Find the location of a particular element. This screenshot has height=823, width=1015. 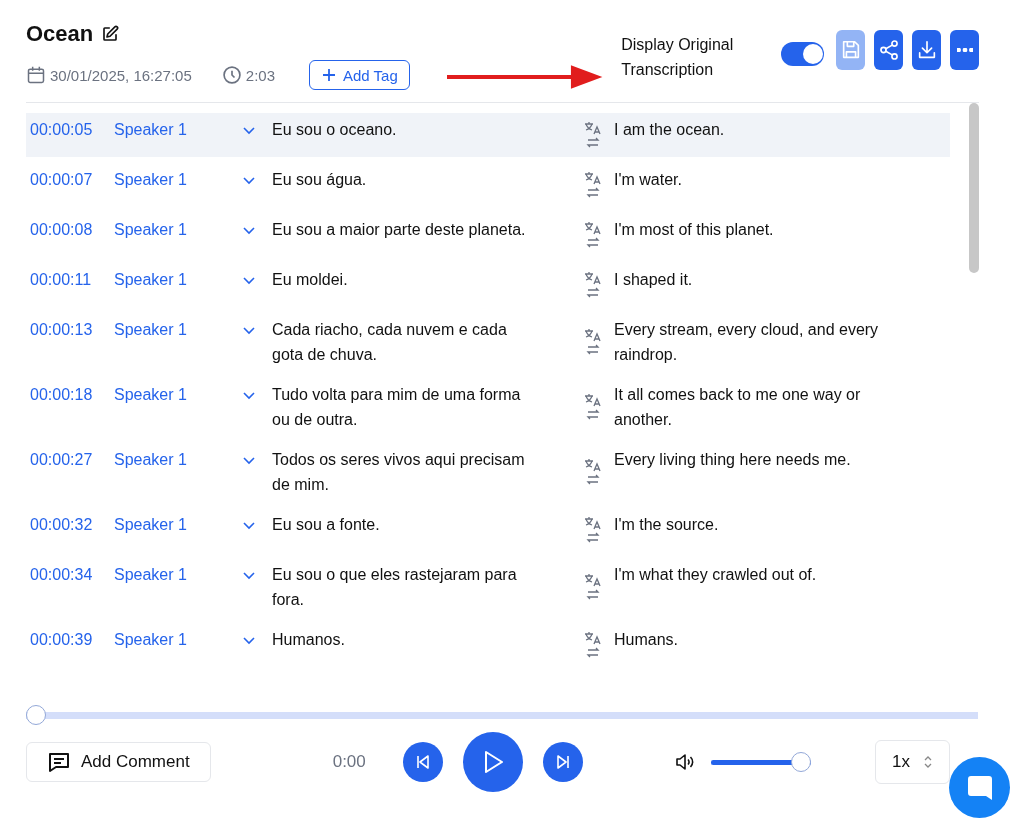

translated-text: I'm most of this planet. is located at coordinates (694, 230).